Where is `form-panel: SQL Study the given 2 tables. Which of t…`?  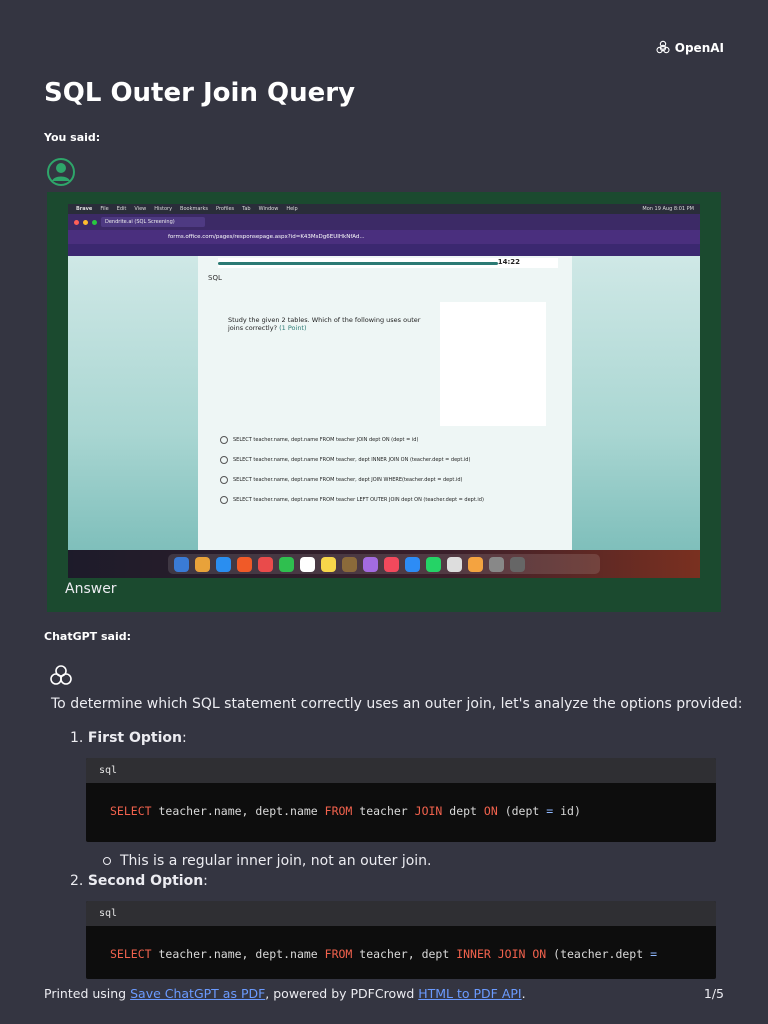
form-panel: SQL Study the given 2 tables. Which of t… is located at coordinates (385, 403).